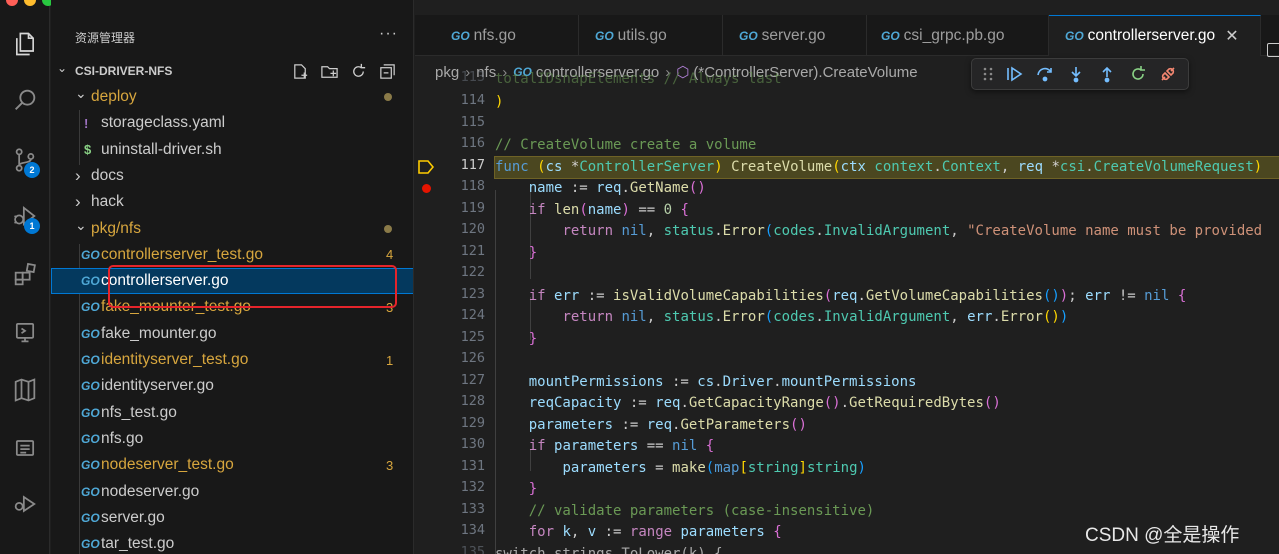 The width and height of the screenshot is (1279, 554). What do you see at coordinates (122, 438) in the screenshot?
I see `tree-item-label: nfs.go` at bounding box center [122, 438].